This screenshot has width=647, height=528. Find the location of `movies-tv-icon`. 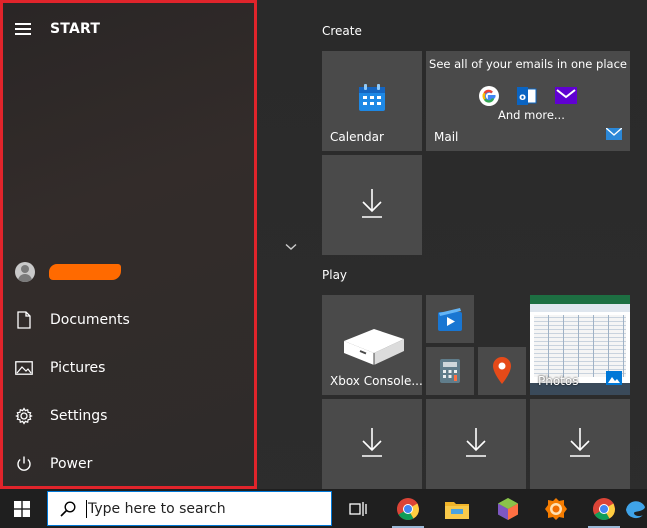

movies-tv-icon is located at coordinates (450, 321).